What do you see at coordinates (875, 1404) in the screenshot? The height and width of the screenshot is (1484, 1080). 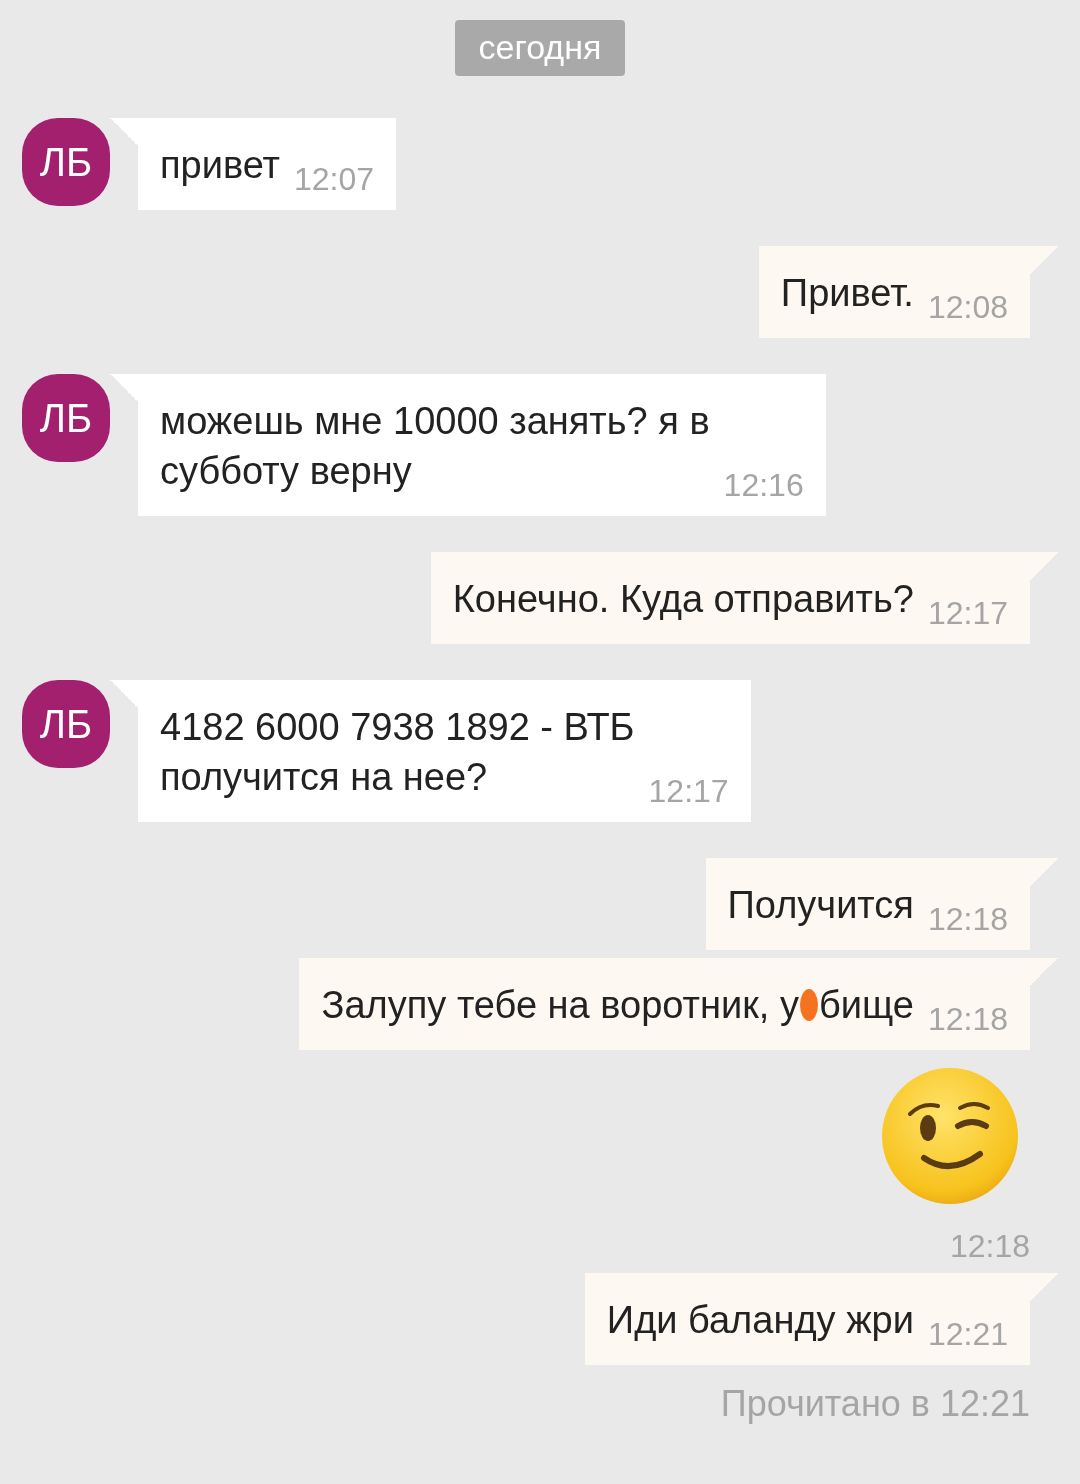 I see `read-receipt: Прочитано в 12:21` at bounding box center [875, 1404].